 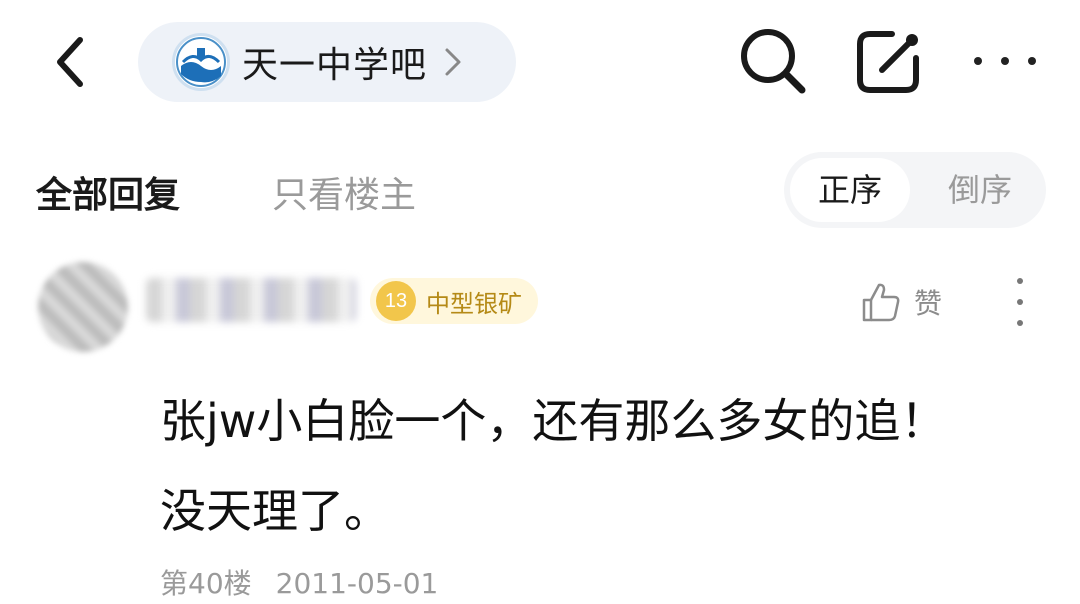 What do you see at coordinates (540, 190) in the screenshot?
I see `reply-filter-bar: 全部回复 只看楼主 正序 倒序` at bounding box center [540, 190].